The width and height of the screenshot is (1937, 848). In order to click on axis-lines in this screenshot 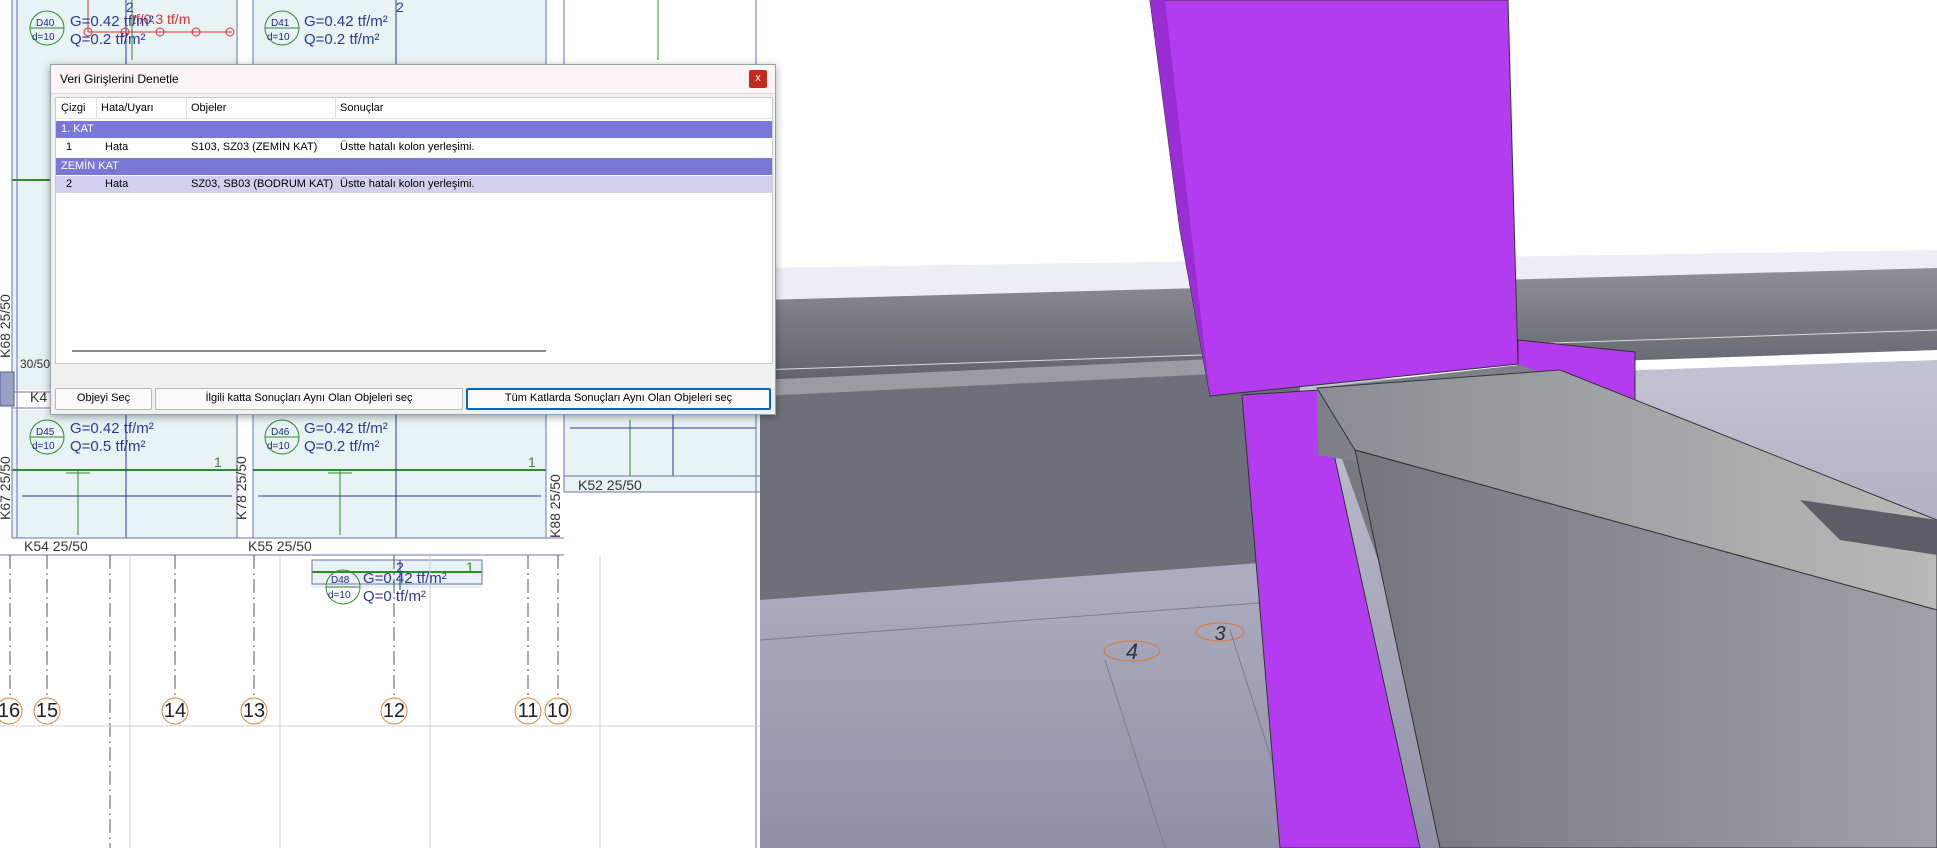, I will do `click(284, 701)`.